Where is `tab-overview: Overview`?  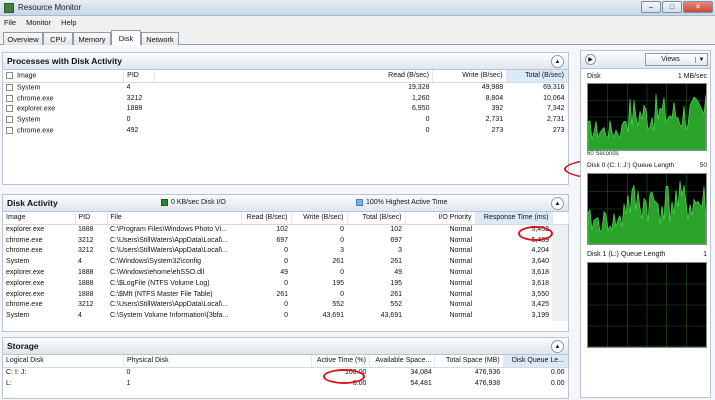
tab-overview: Overview is located at coordinates (23, 38).